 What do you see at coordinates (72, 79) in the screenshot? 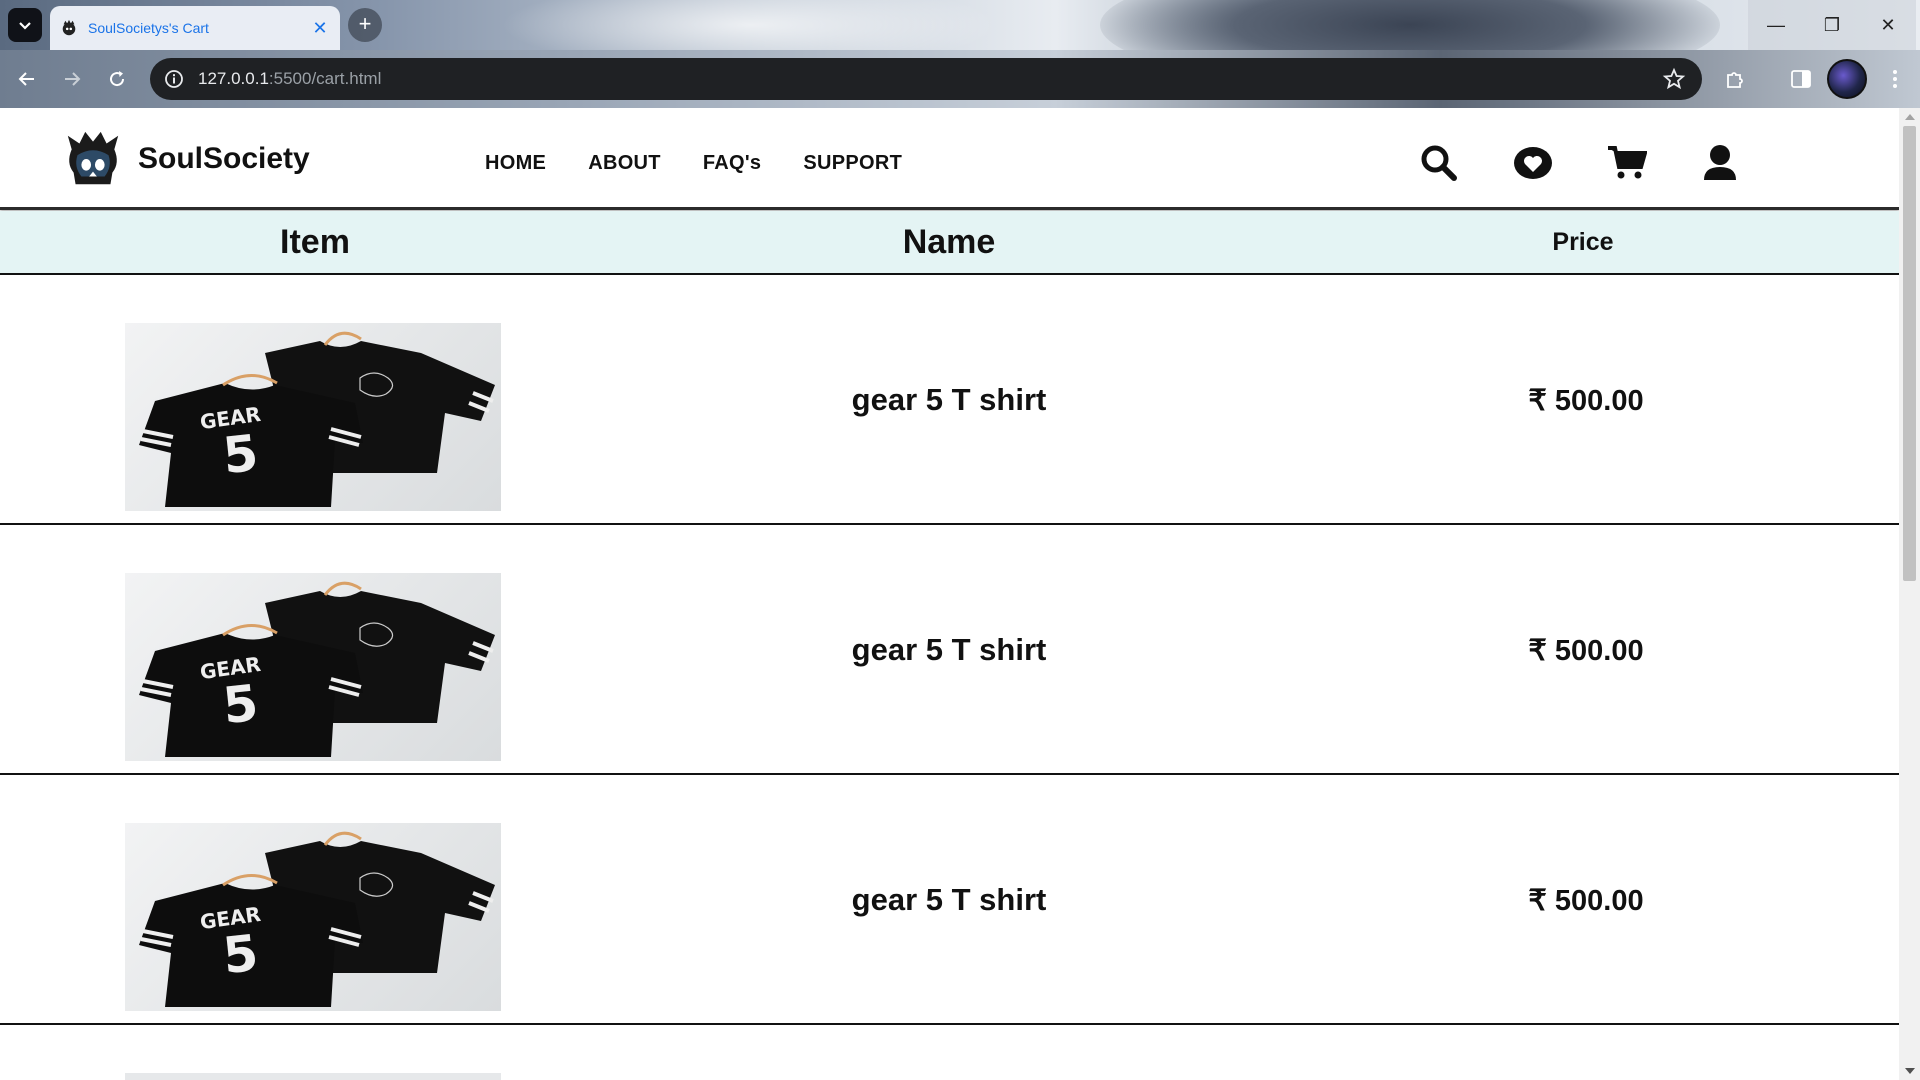
I see `forward-icon` at bounding box center [72, 79].